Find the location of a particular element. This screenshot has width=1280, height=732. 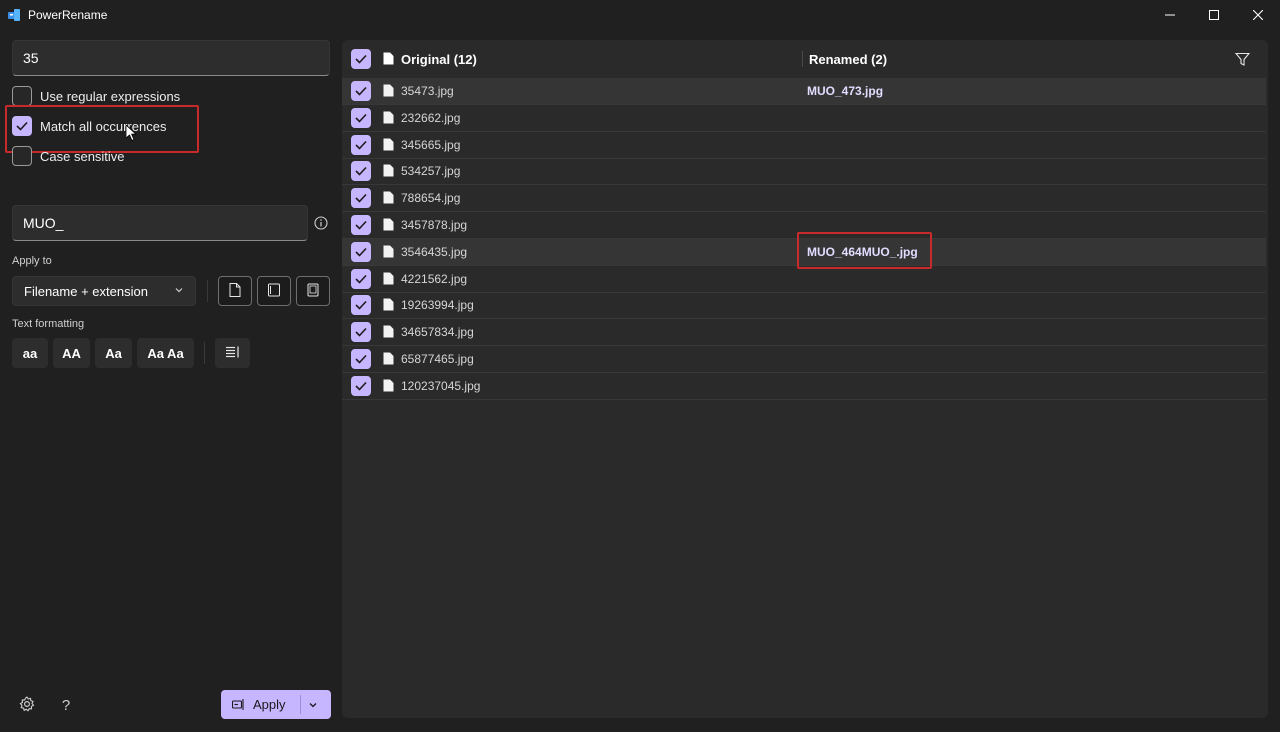

include-folders-icon is located at coordinates (274, 291).